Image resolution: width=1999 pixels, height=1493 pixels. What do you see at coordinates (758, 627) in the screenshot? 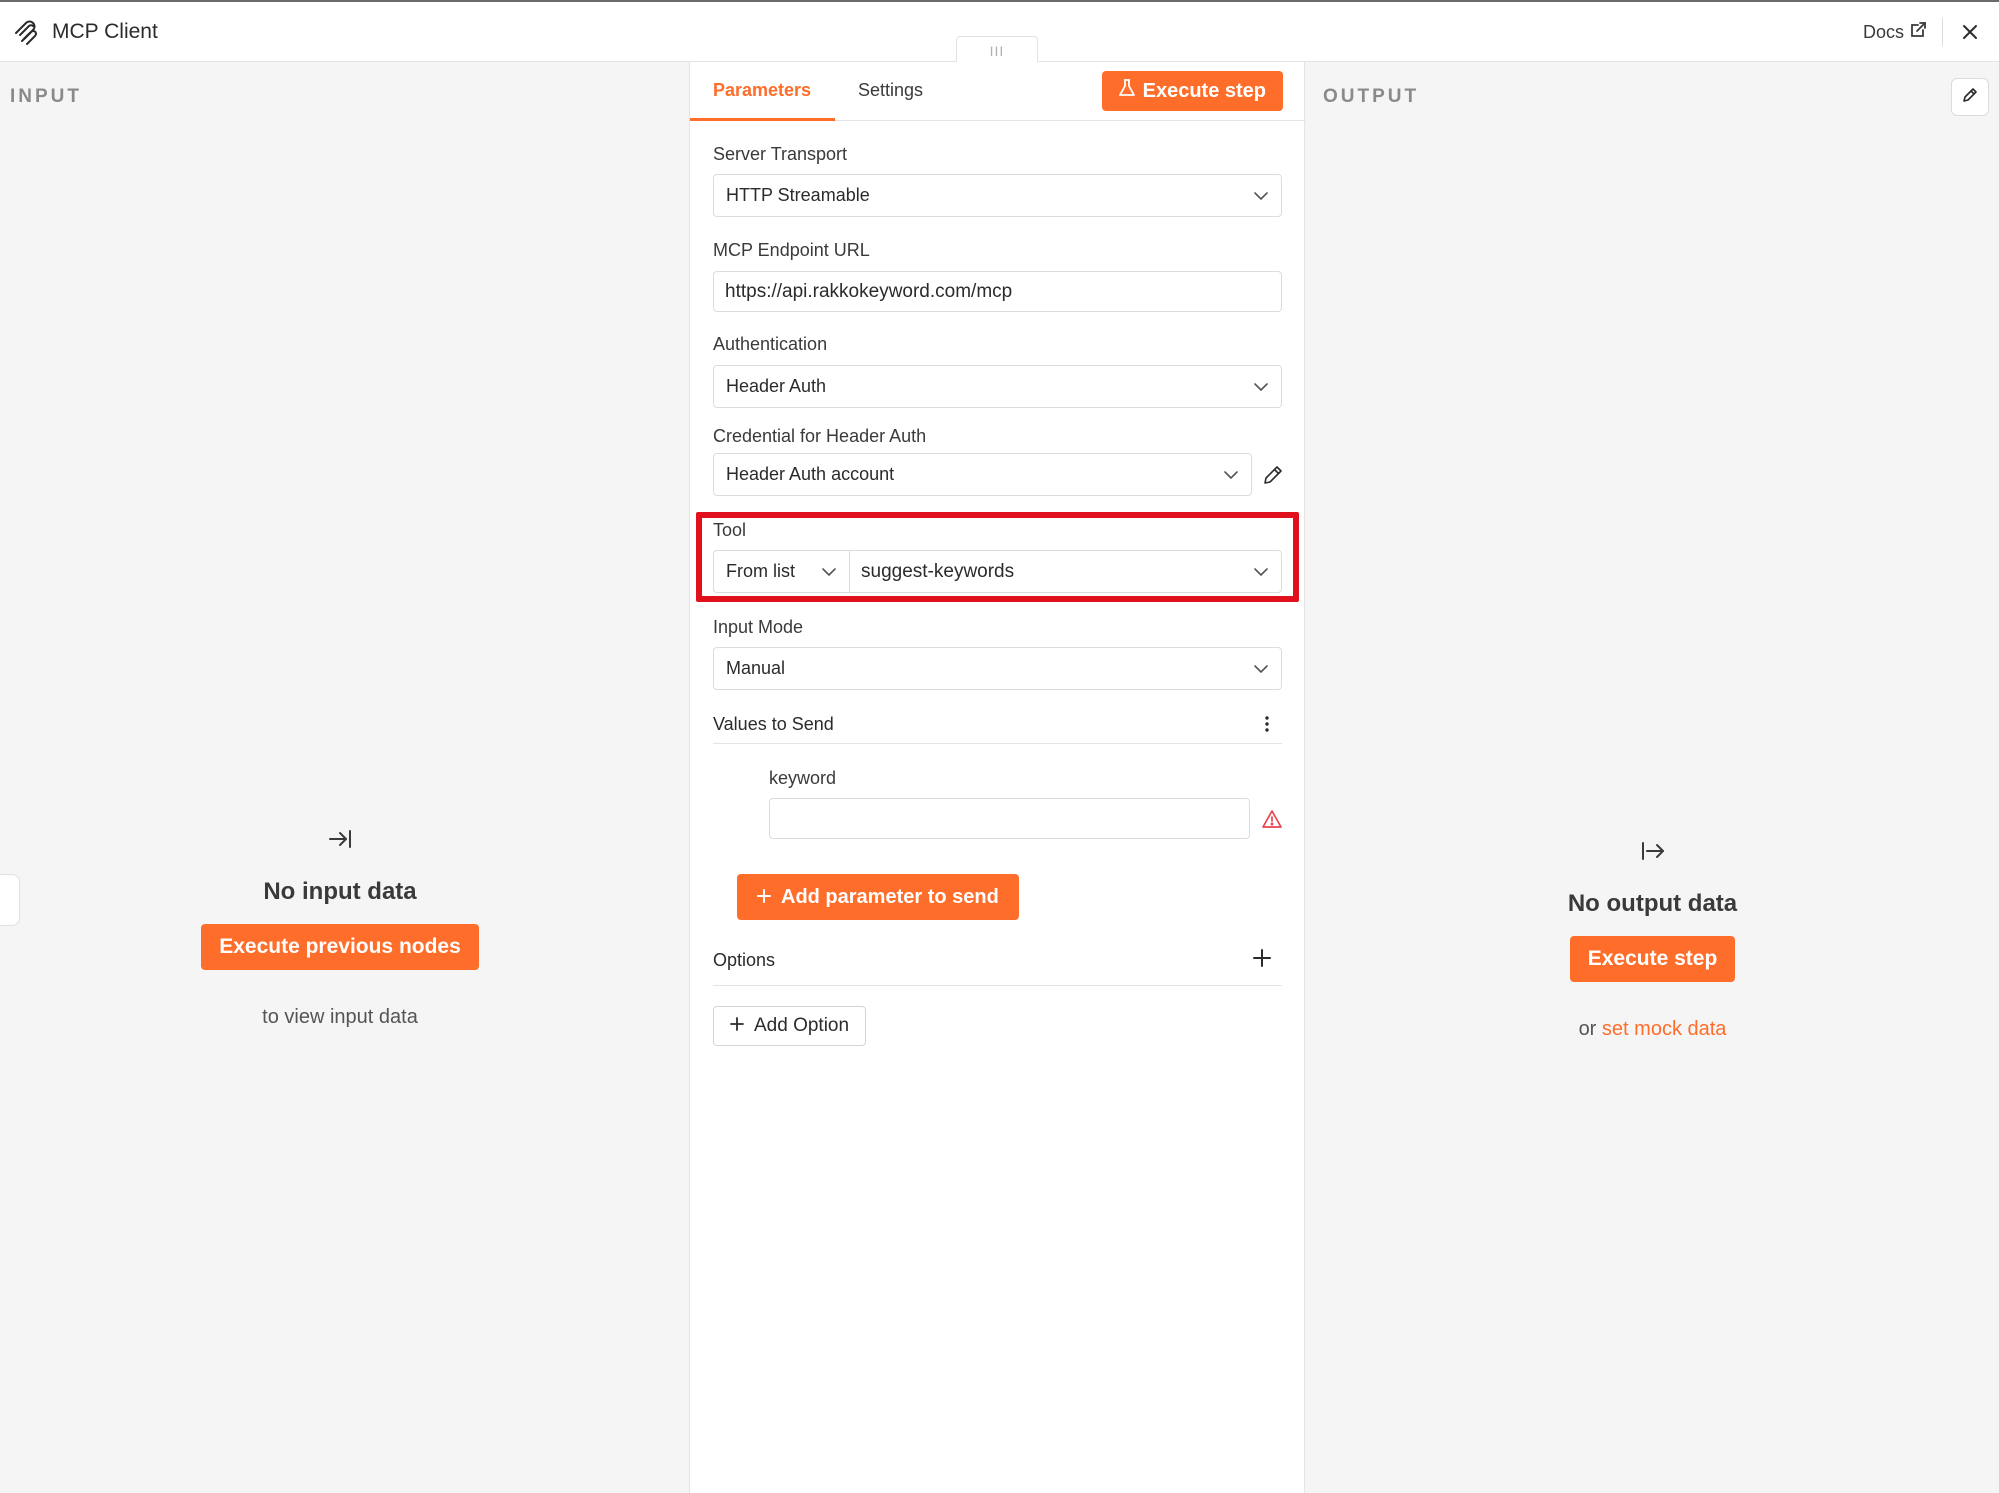
I see `input-mode-label: Input Mode` at bounding box center [758, 627].